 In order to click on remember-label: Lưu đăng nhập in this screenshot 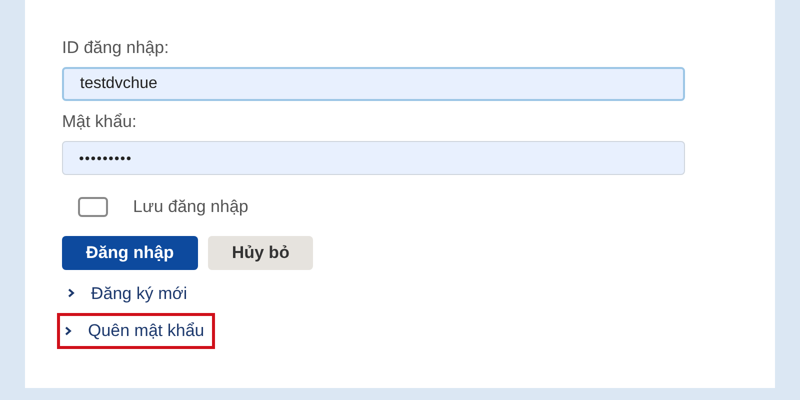, I will do `click(190, 207)`.